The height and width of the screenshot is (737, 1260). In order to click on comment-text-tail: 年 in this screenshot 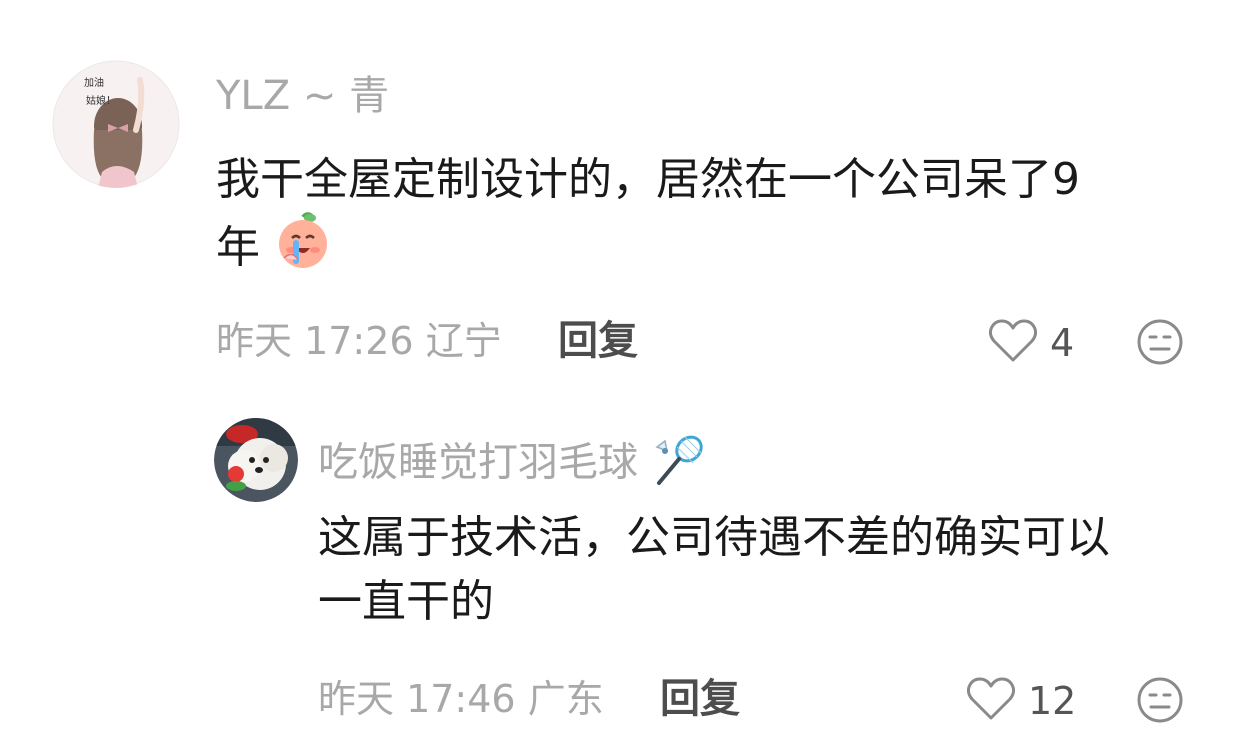, I will do `click(238, 247)`.